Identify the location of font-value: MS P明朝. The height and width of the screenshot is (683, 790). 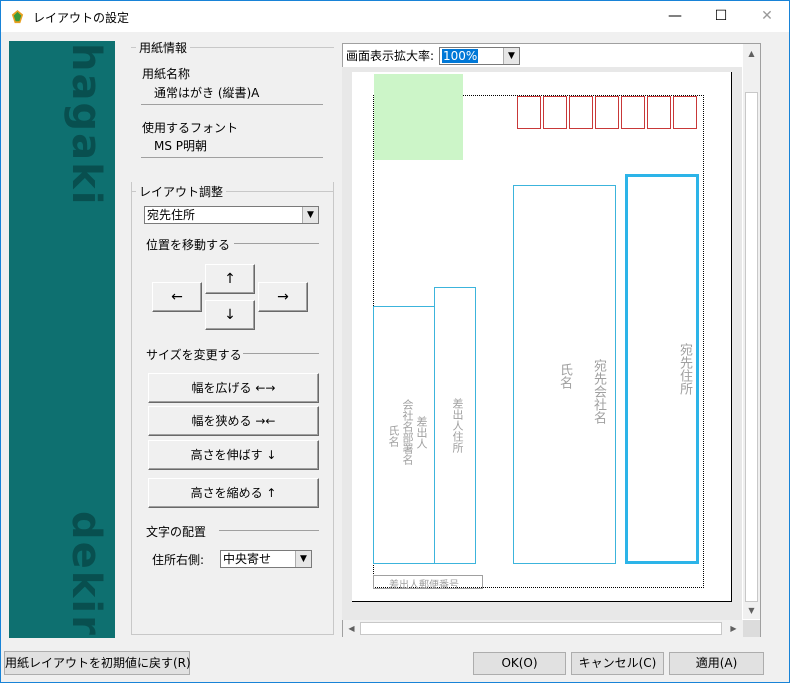
(181, 146).